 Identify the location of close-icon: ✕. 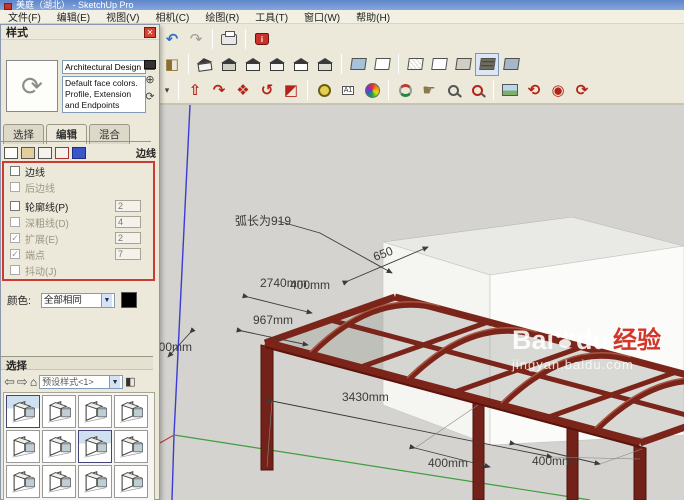
(150, 32).